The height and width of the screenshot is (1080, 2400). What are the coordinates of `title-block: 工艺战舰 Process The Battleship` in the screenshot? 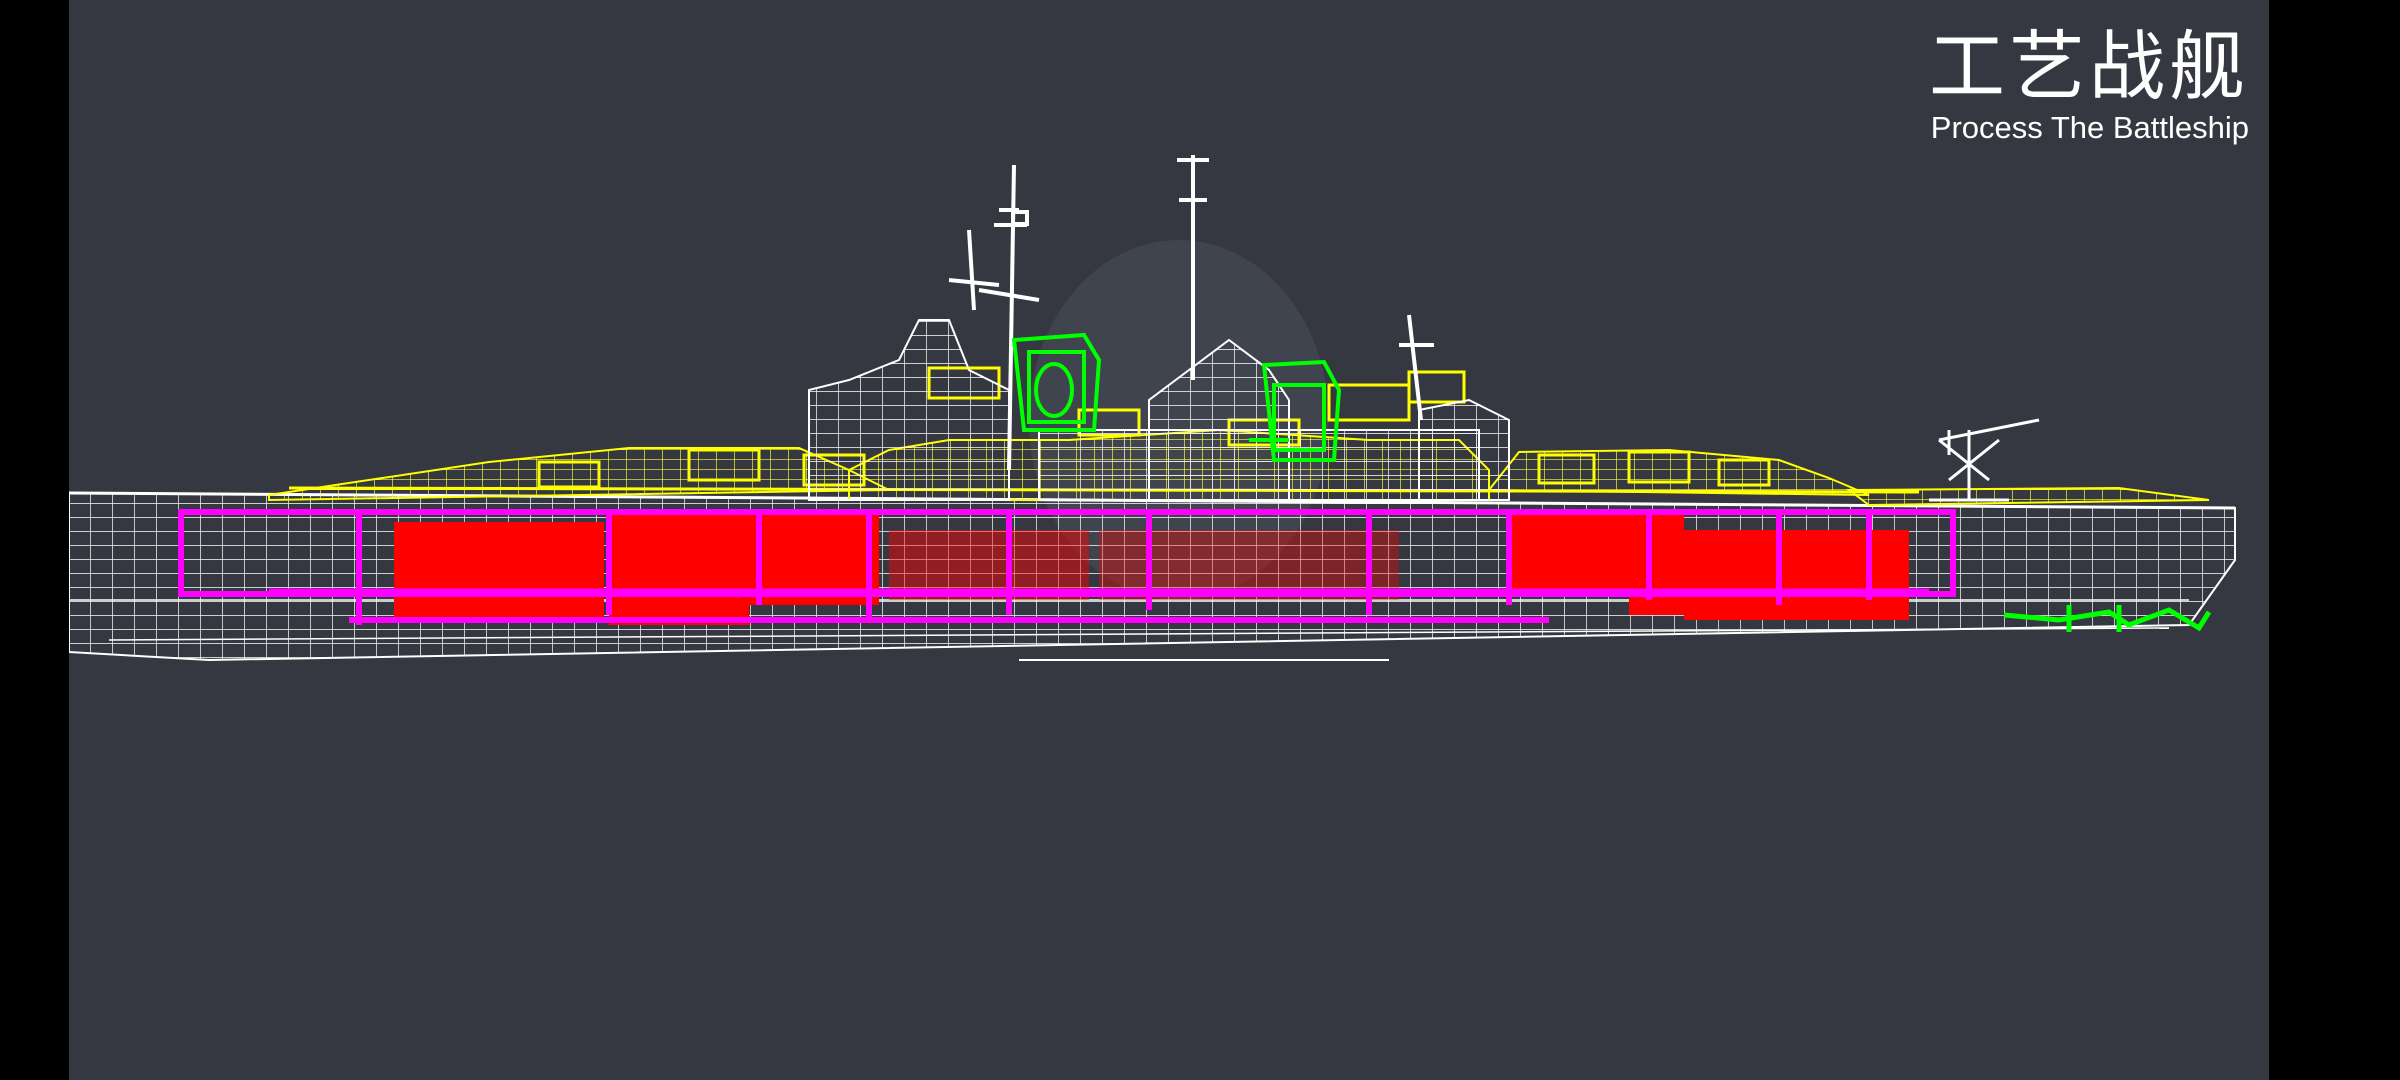 It's located at (2089, 86).